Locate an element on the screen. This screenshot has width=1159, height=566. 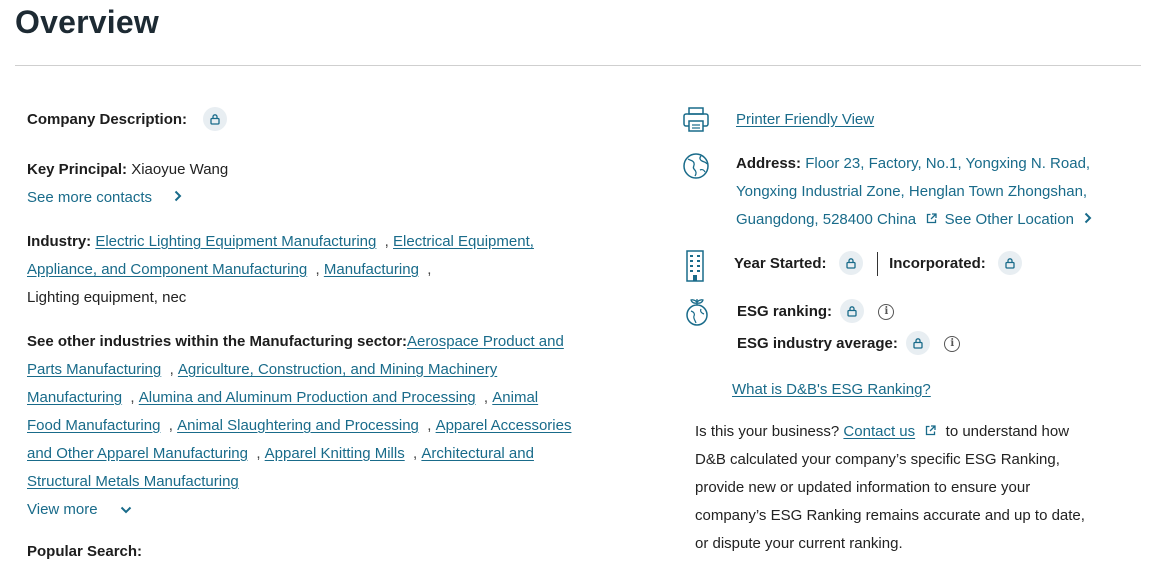
esg-industry-average-row: ESG industry average: i is located at coordinates (849, 344).